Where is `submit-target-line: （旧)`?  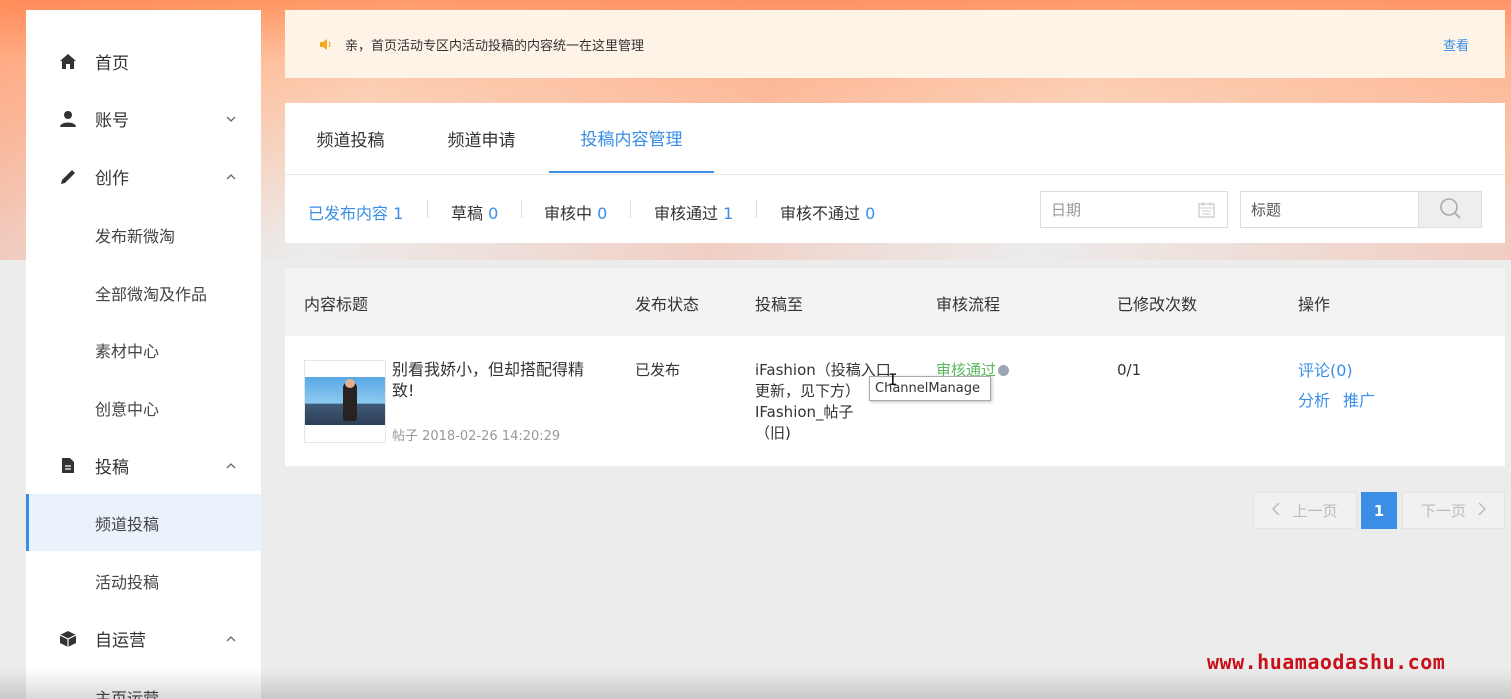 submit-target-line: （旧) is located at coordinates (773, 433).